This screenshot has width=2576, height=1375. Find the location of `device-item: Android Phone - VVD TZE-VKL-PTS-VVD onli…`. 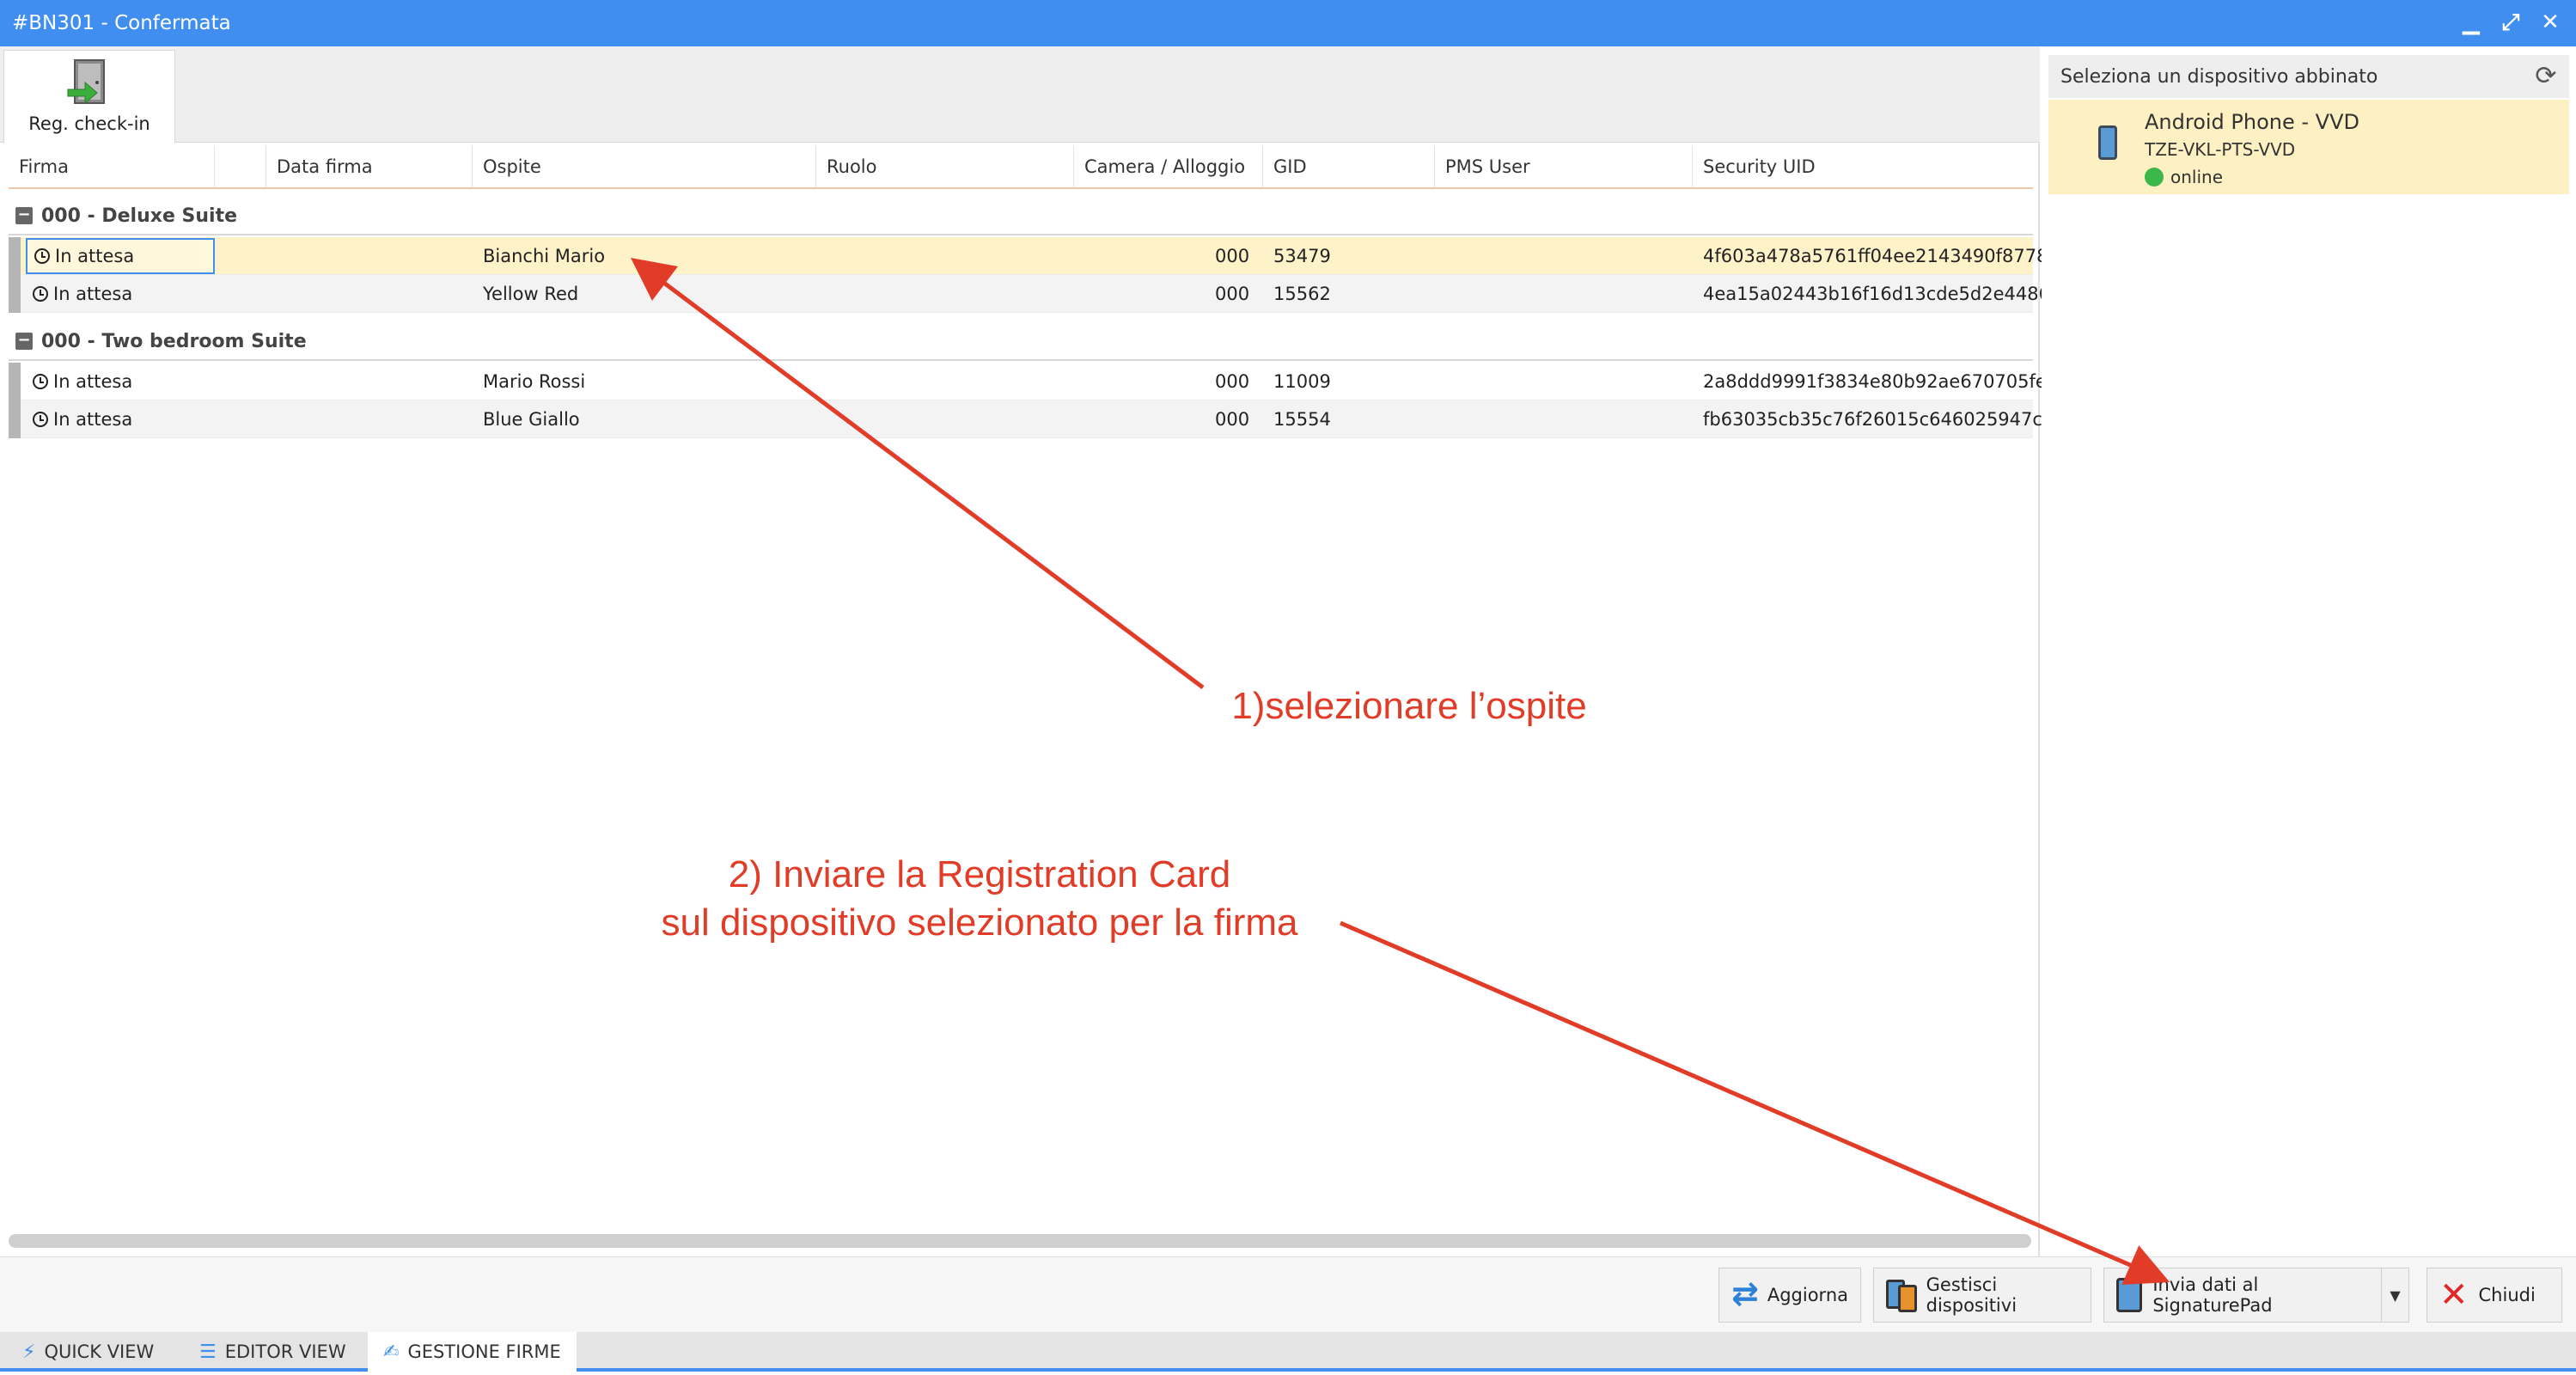

device-item: Android Phone - VVD TZE-VKL-PTS-VVD onli… is located at coordinates (2308, 147).